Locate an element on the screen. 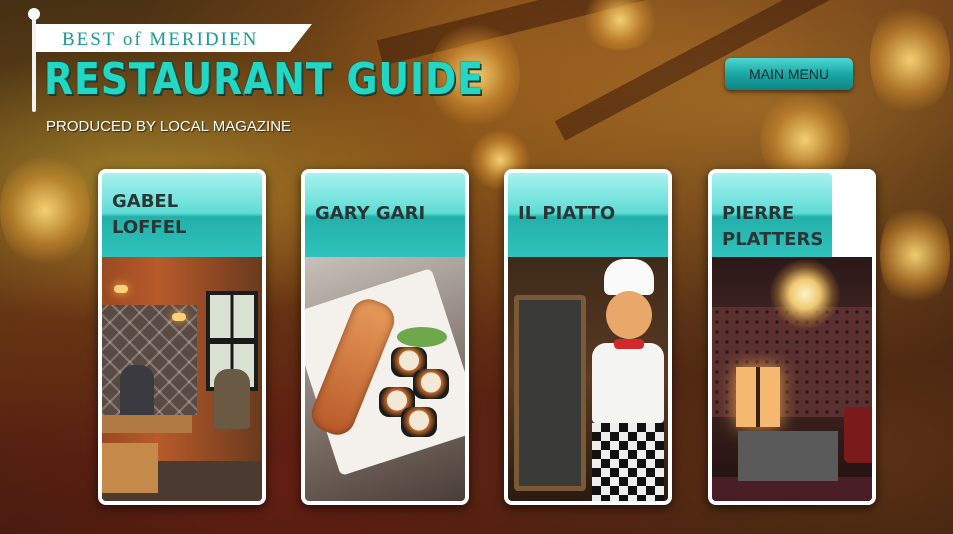  chandelier is located at coordinates (805, 294).